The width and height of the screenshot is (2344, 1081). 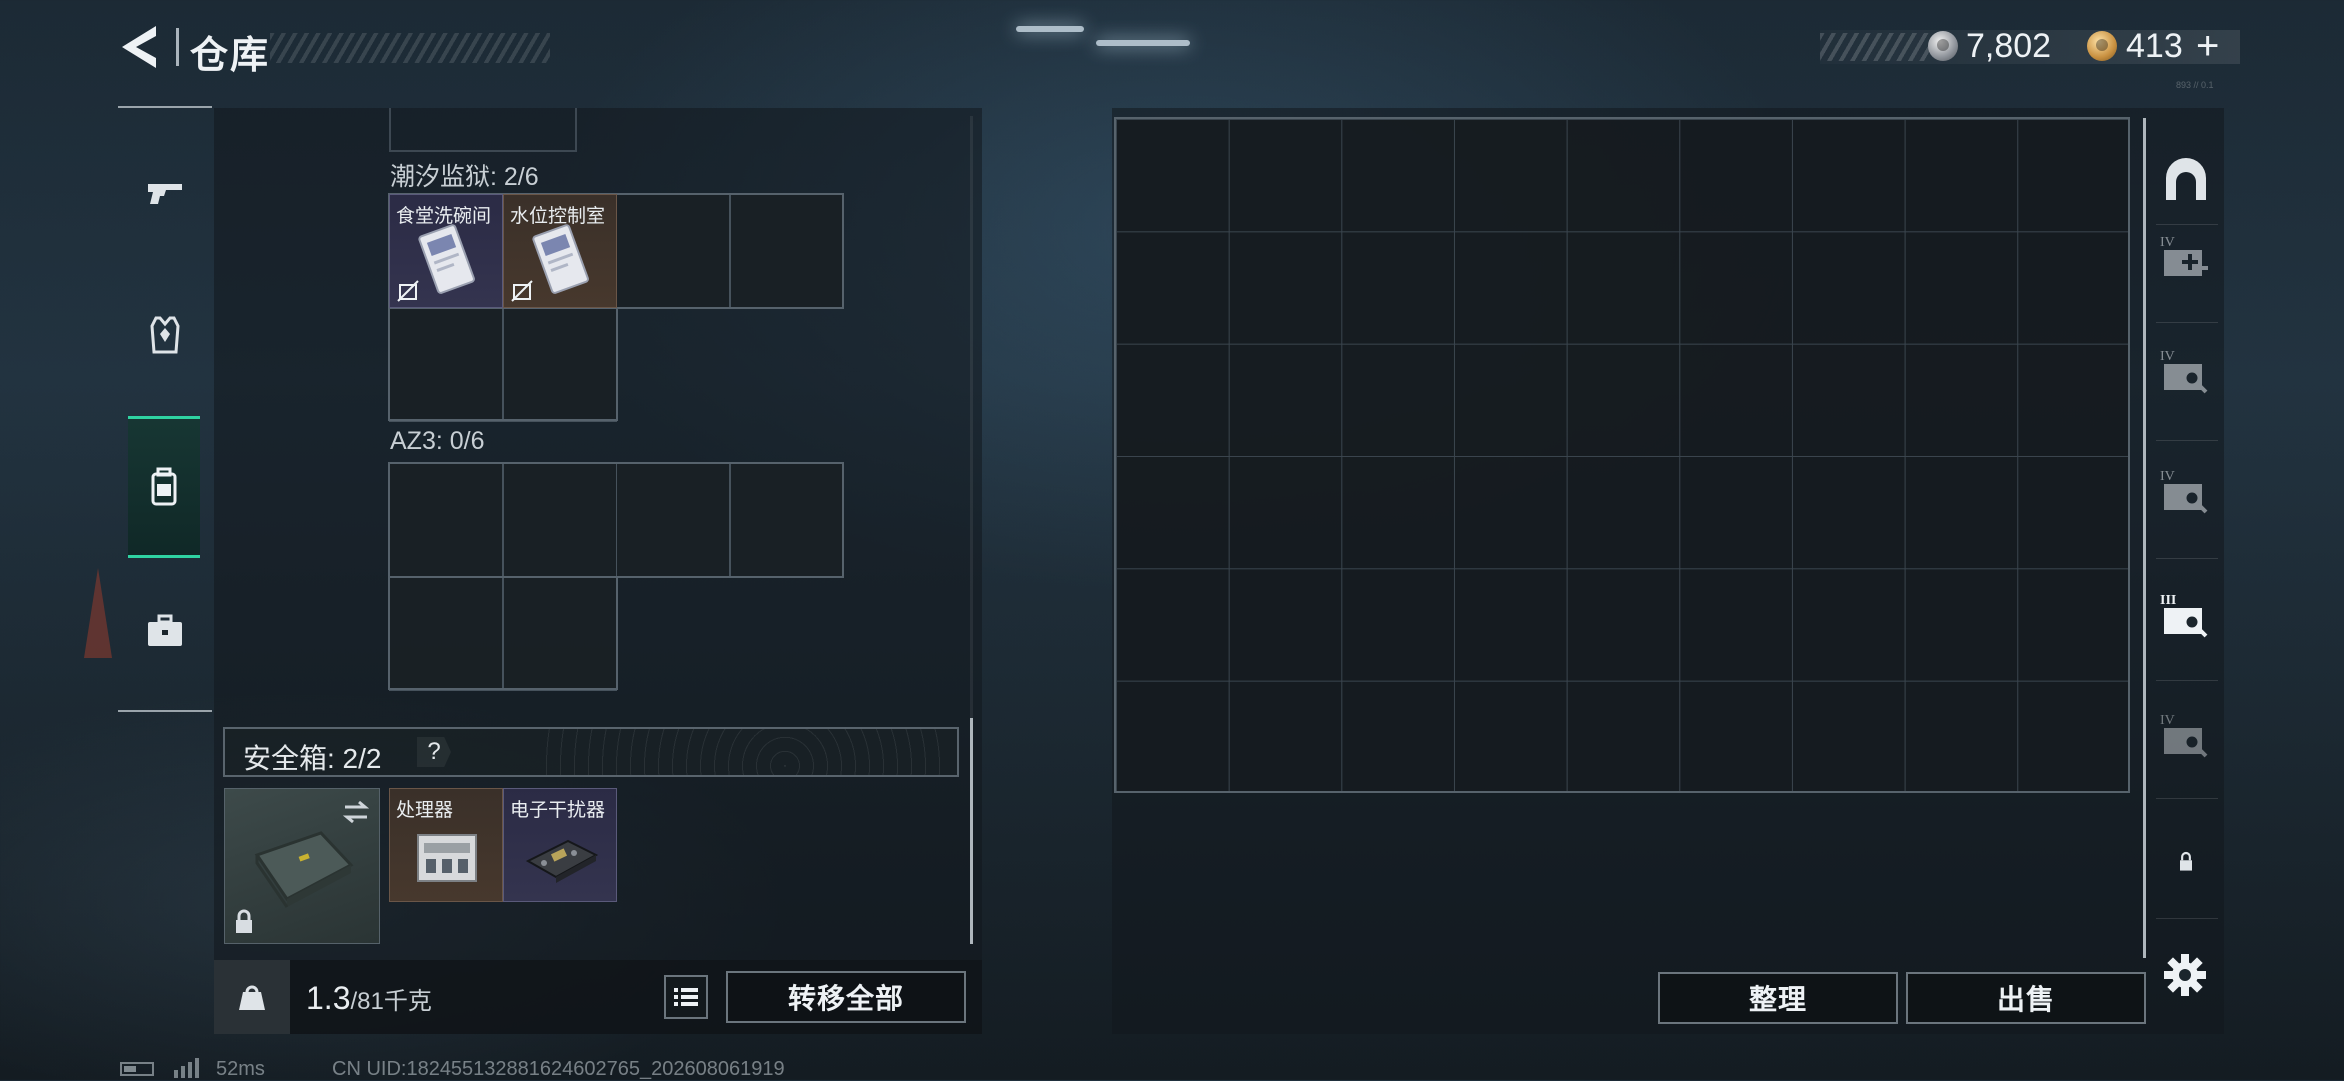 What do you see at coordinates (562, 861) in the screenshot?
I see `jammer-icon` at bounding box center [562, 861].